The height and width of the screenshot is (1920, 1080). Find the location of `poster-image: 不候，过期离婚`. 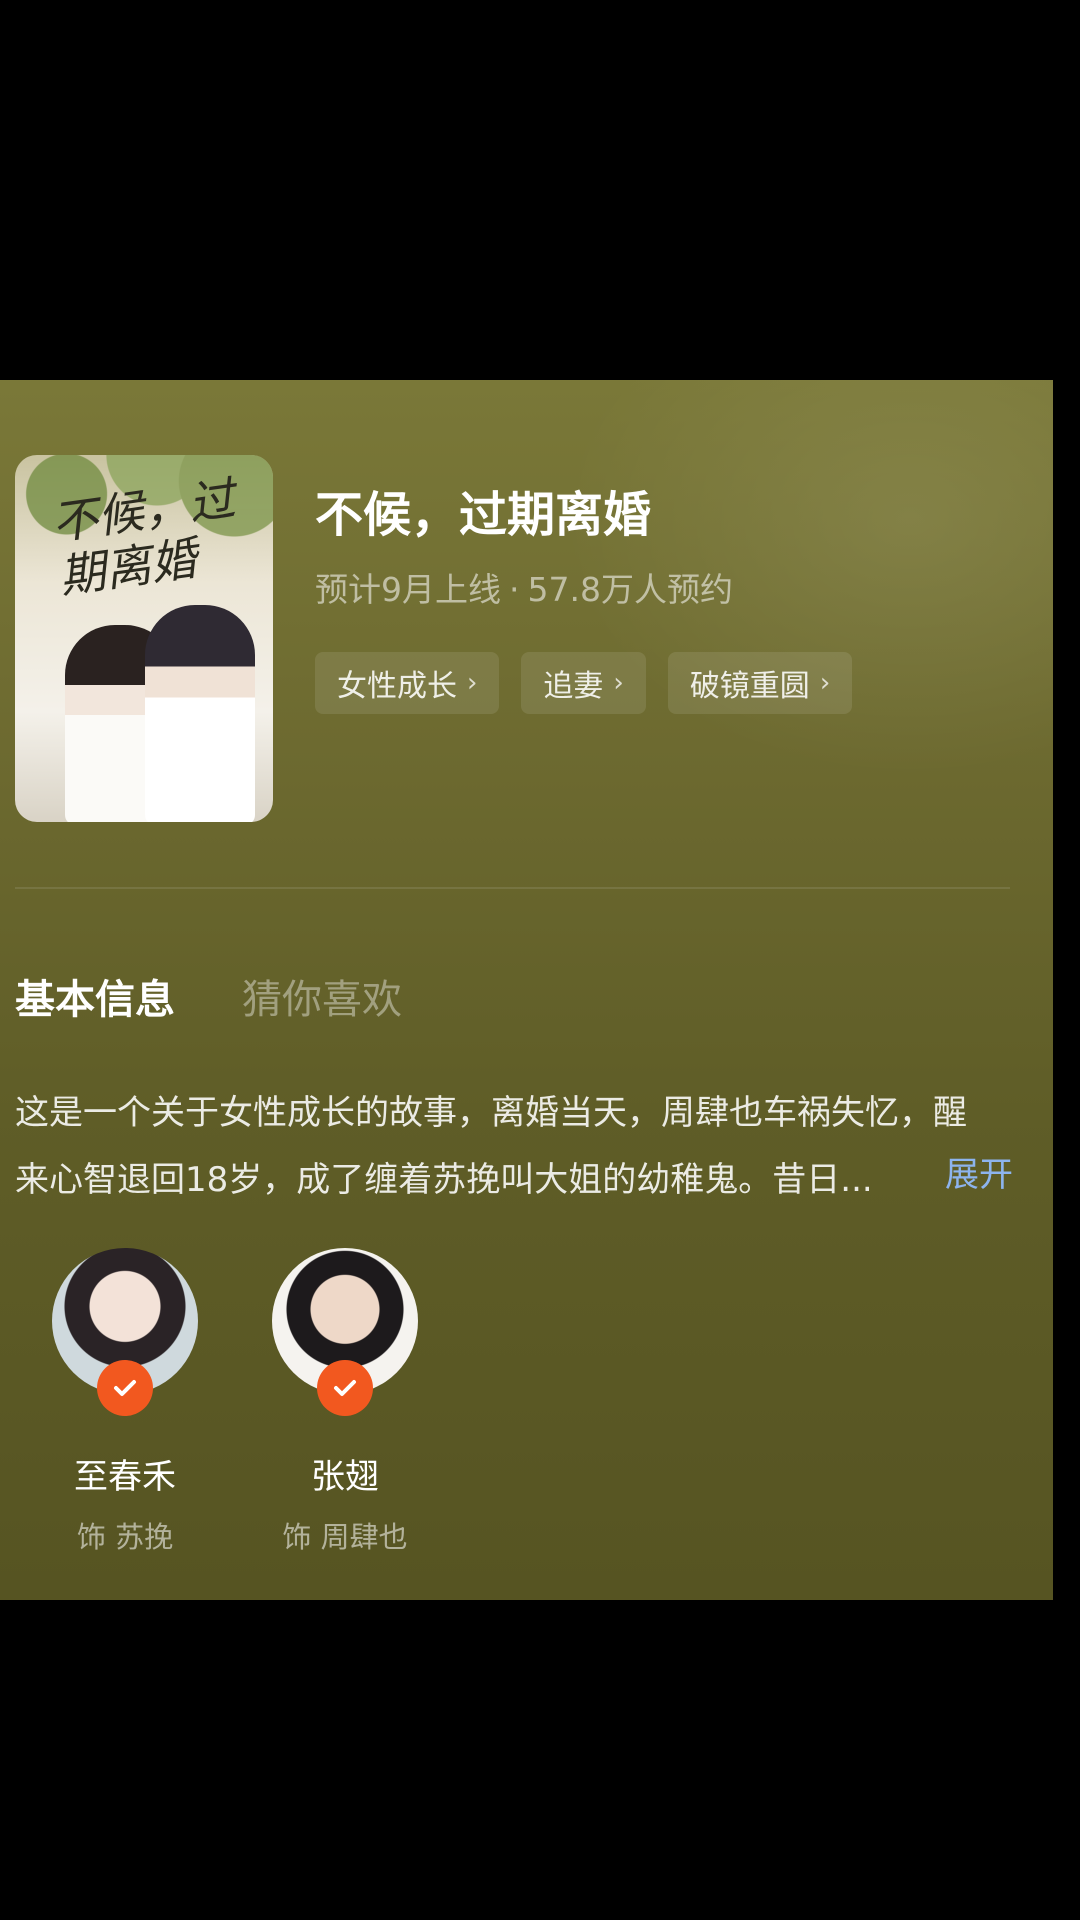

poster-image: 不候，过期离婚 is located at coordinates (144, 638).